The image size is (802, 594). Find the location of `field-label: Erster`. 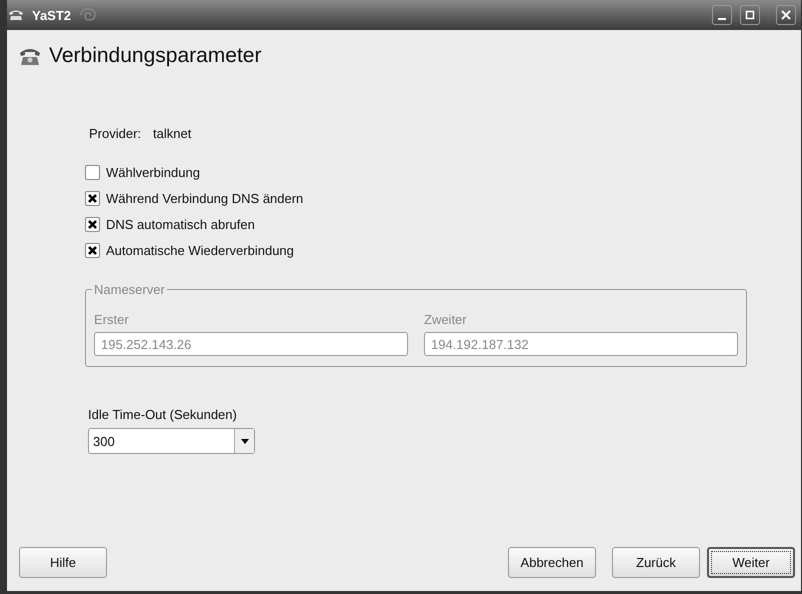

field-label: Erster is located at coordinates (112, 319).